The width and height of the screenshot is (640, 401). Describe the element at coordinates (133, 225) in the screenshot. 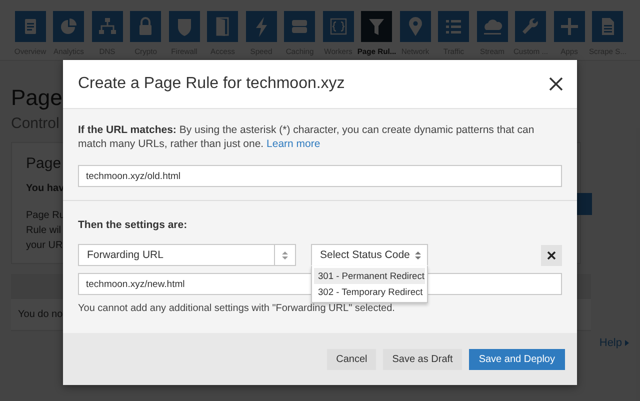

I see `settings-heading: Then the settings are:` at that location.